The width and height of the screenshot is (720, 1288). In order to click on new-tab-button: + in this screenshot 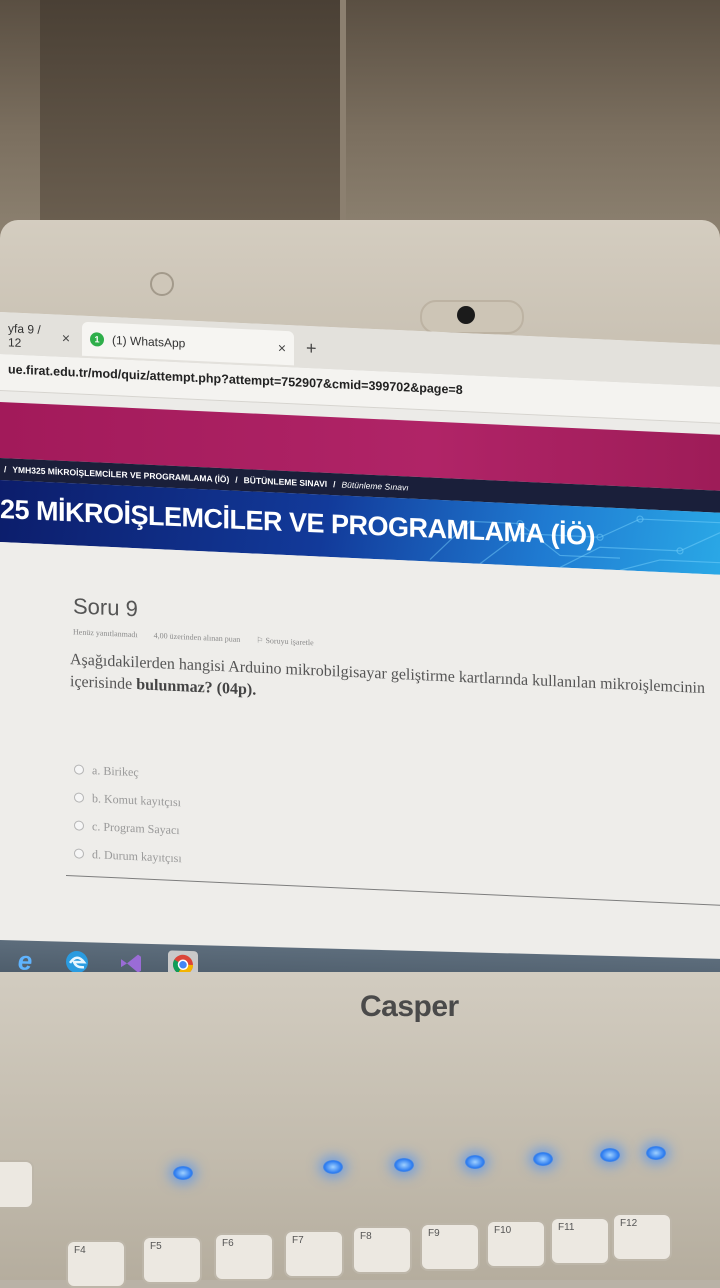, I will do `click(311, 348)`.